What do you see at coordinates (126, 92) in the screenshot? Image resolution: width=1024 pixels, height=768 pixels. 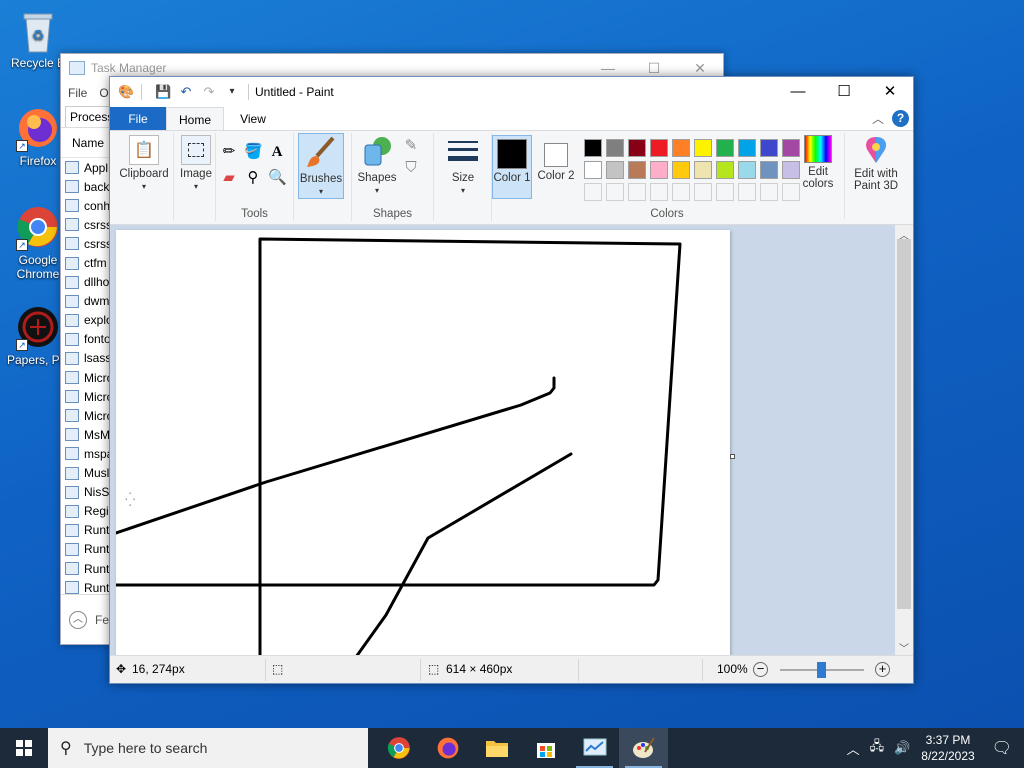 I see `paint-app-icon: 🎨` at bounding box center [126, 92].